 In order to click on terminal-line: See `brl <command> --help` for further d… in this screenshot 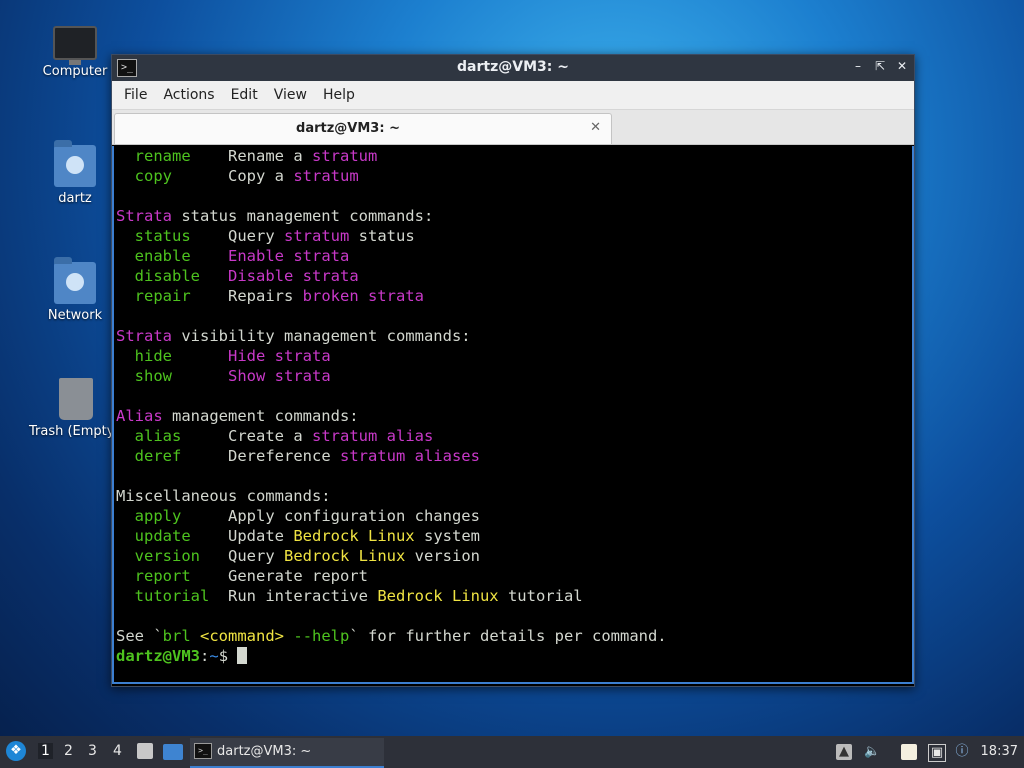, I will do `click(514, 636)`.